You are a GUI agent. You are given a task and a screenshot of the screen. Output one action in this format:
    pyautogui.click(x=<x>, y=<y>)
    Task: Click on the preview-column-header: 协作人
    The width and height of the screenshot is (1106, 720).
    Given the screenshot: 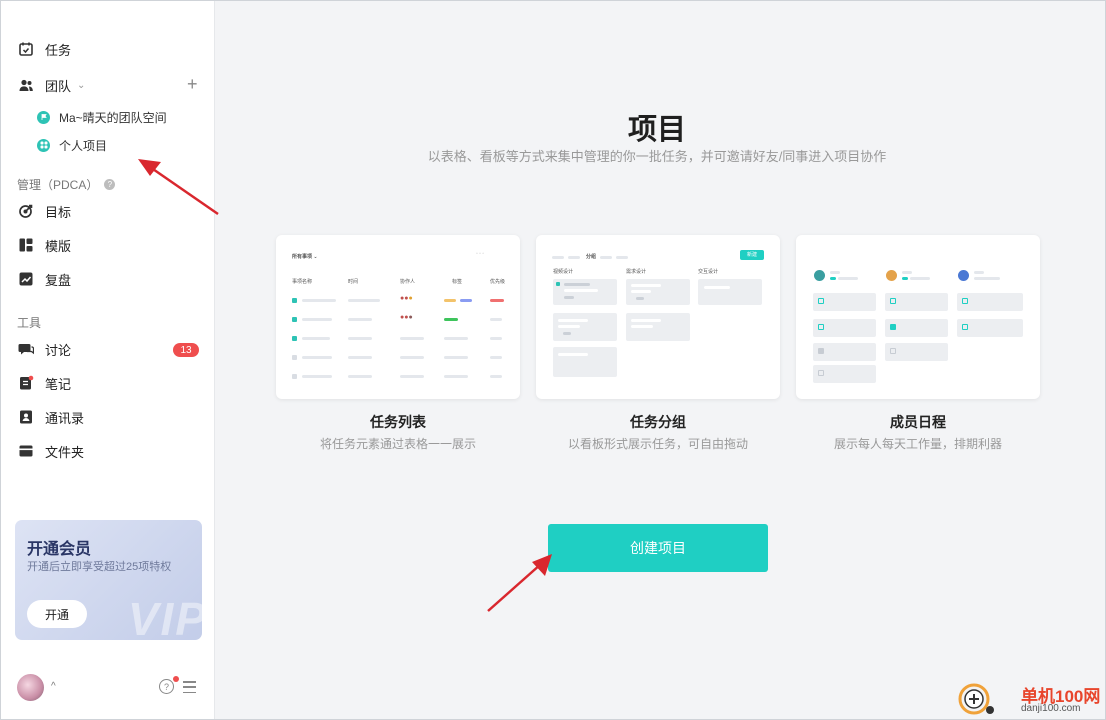 What is the action you would take?
    pyautogui.click(x=408, y=282)
    